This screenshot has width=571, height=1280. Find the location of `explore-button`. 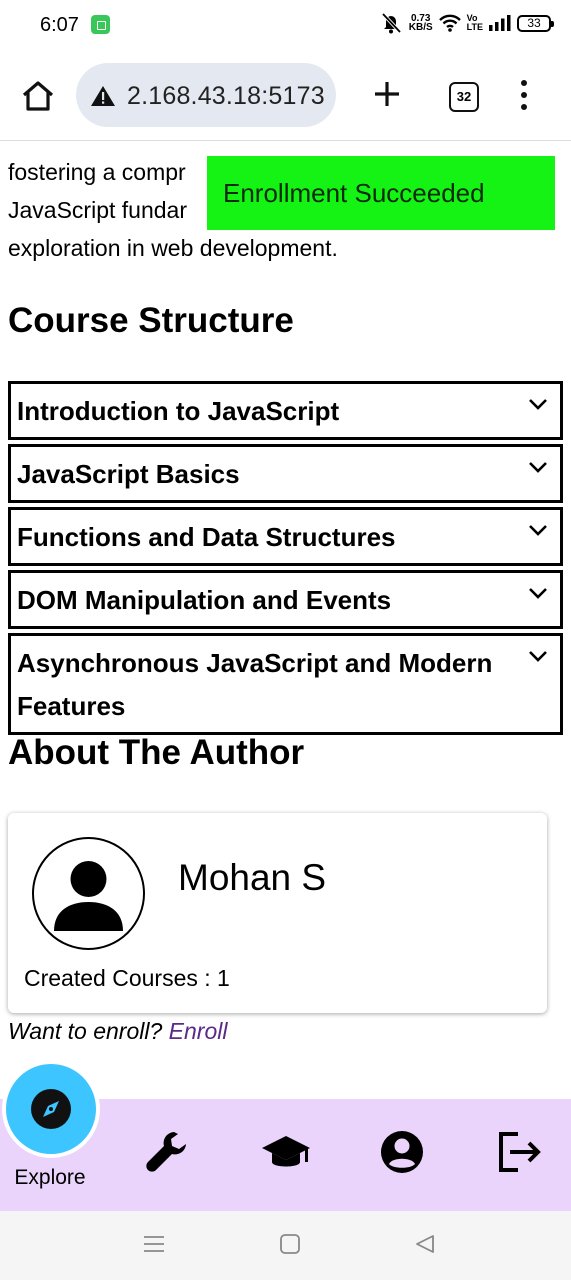

explore-button is located at coordinates (51, 1109).